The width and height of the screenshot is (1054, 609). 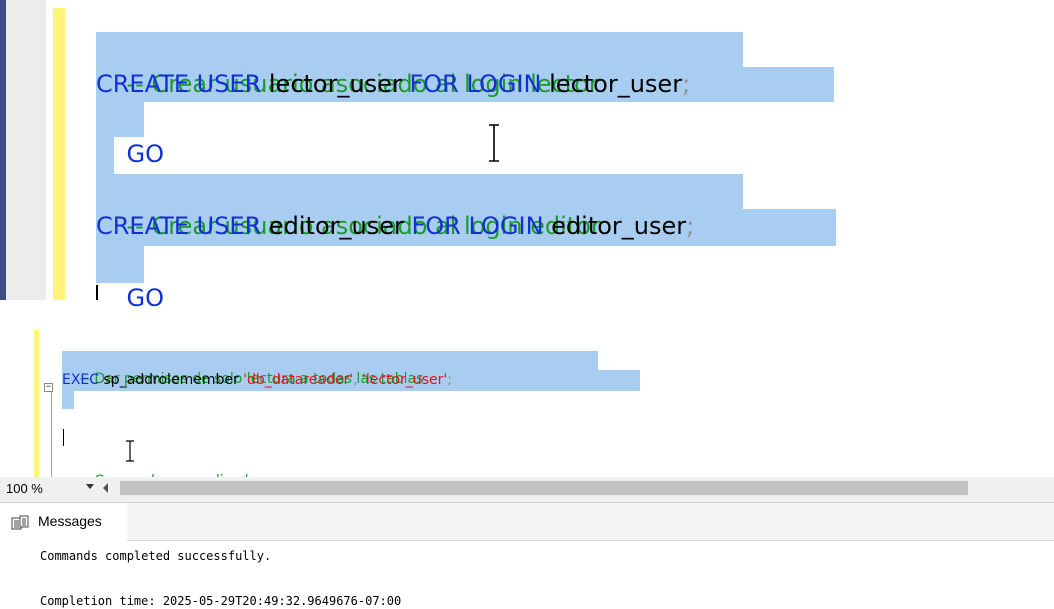 What do you see at coordinates (357, 380) in the screenshot?
I see `sql-comma: ,` at bounding box center [357, 380].